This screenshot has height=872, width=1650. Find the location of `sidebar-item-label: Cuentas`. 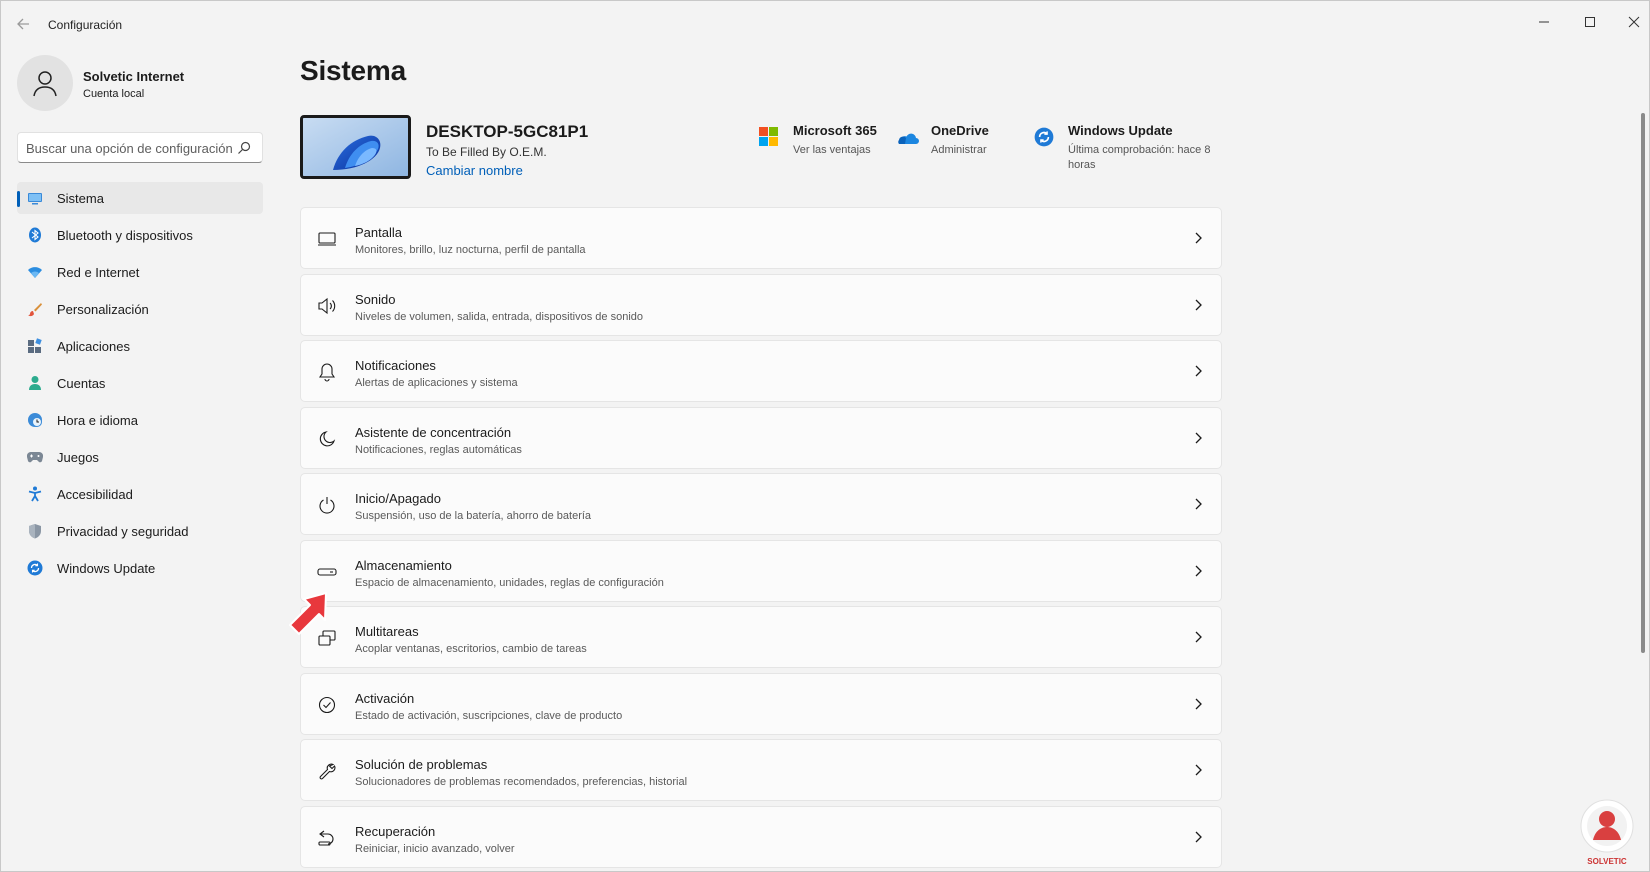

sidebar-item-label: Cuentas is located at coordinates (81, 383).